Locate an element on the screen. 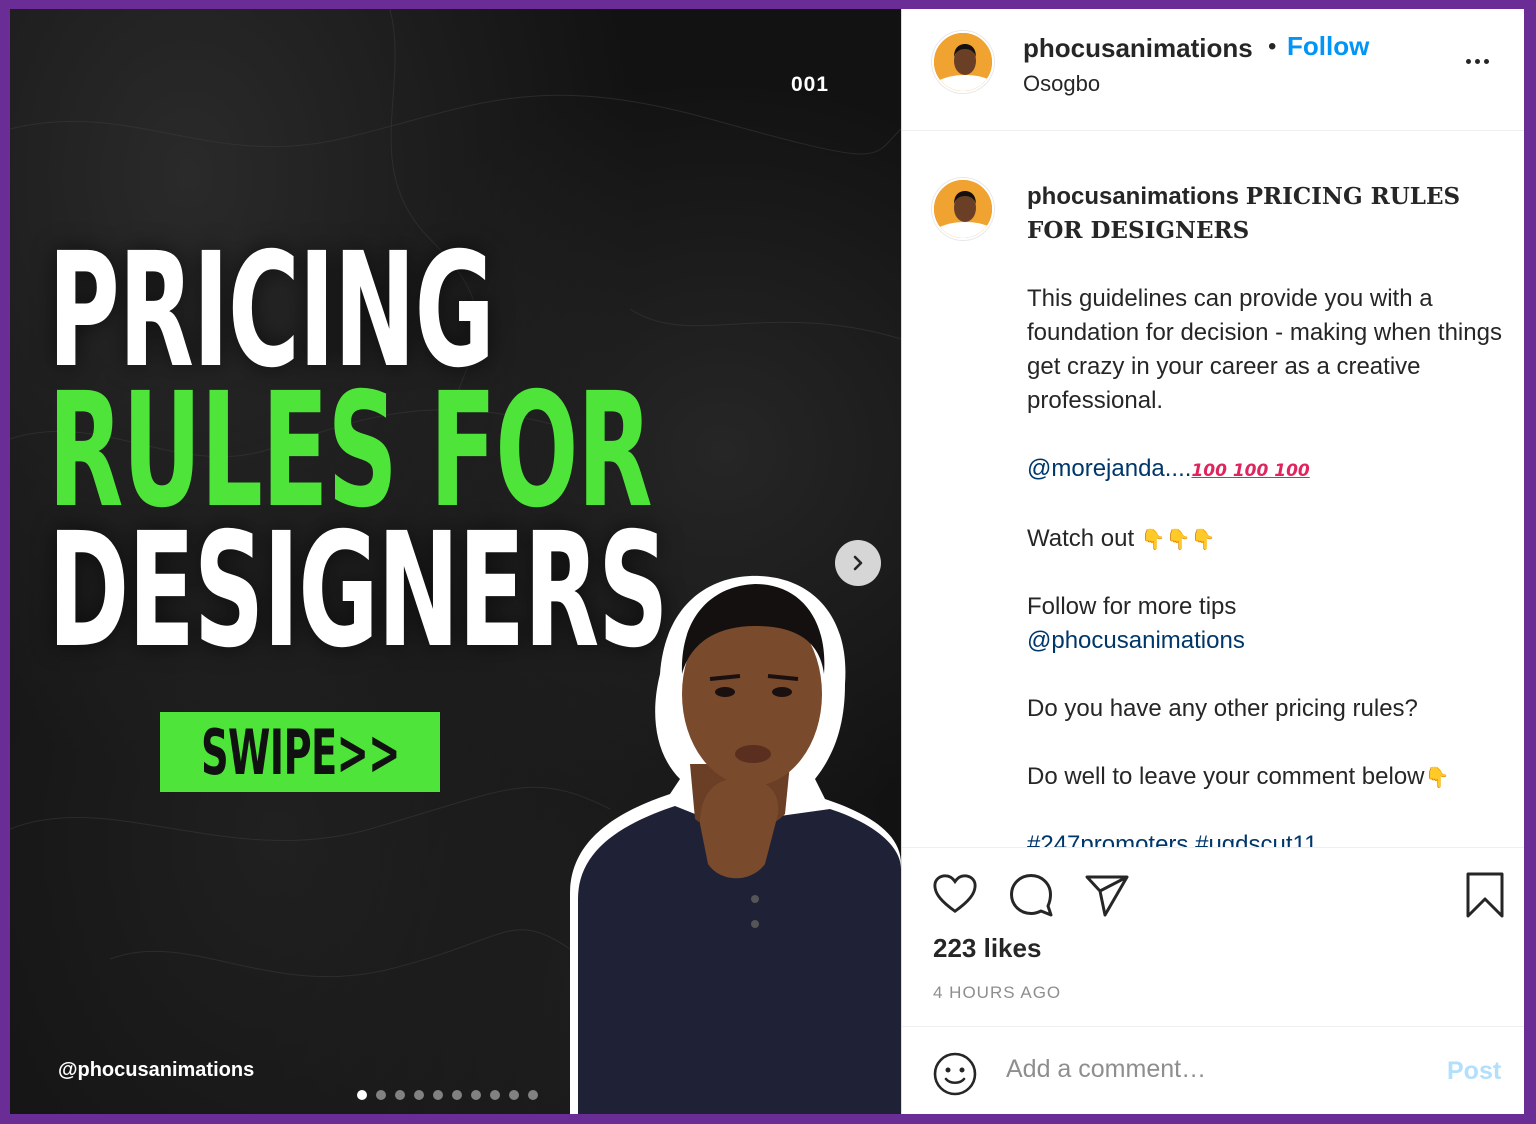  swipe-label: SWIPE>> is located at coordinates (300, 752).